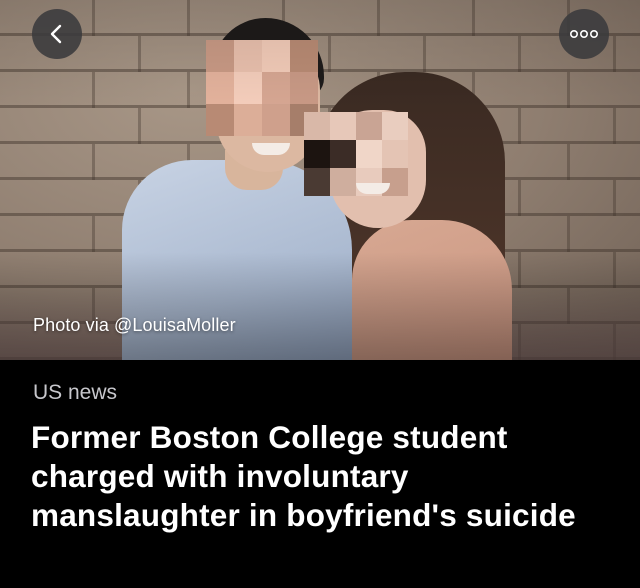 Image resolution: width=640 pixels, height=588 pixels. I want to click on more-options-button, so click(584, 34).